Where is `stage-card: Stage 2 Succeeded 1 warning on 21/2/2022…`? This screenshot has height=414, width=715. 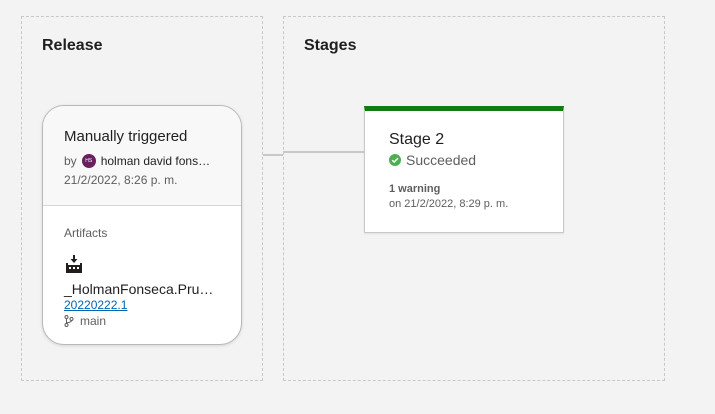
stage-card: Stage 2 Succeeded 1 warning on 21/2/2022… is located at coordinates (464, 169).